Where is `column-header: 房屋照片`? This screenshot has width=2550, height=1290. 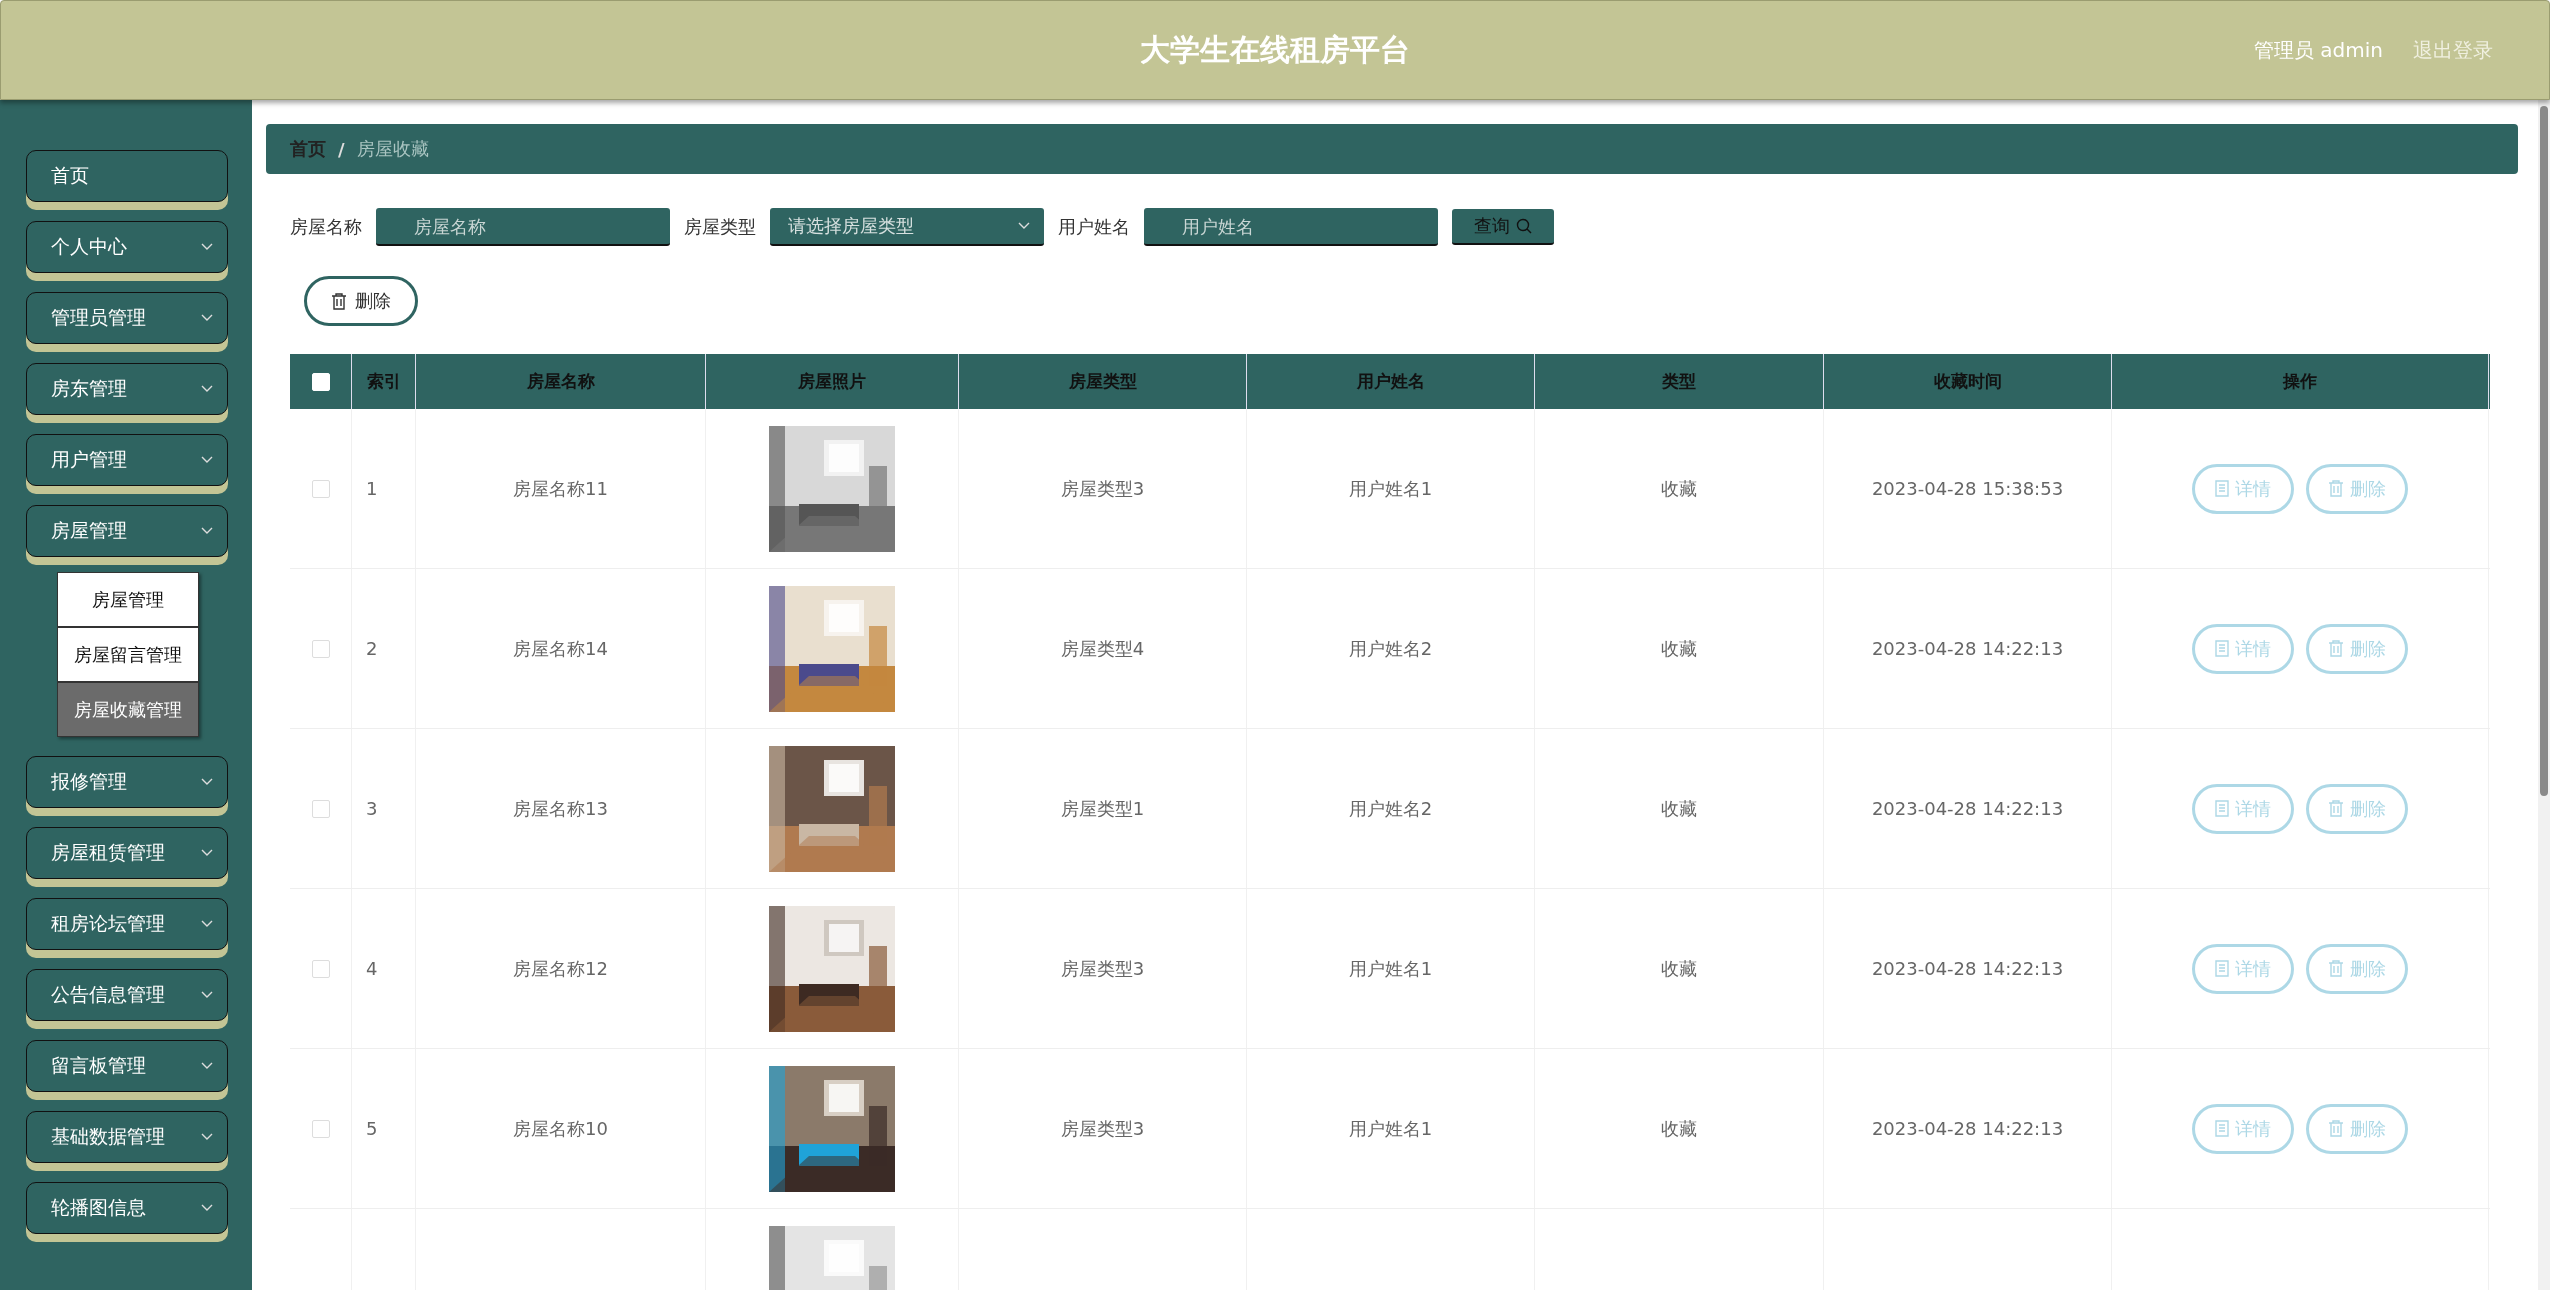 column-header: 房屋照片 is located at coordinates (832, 381).